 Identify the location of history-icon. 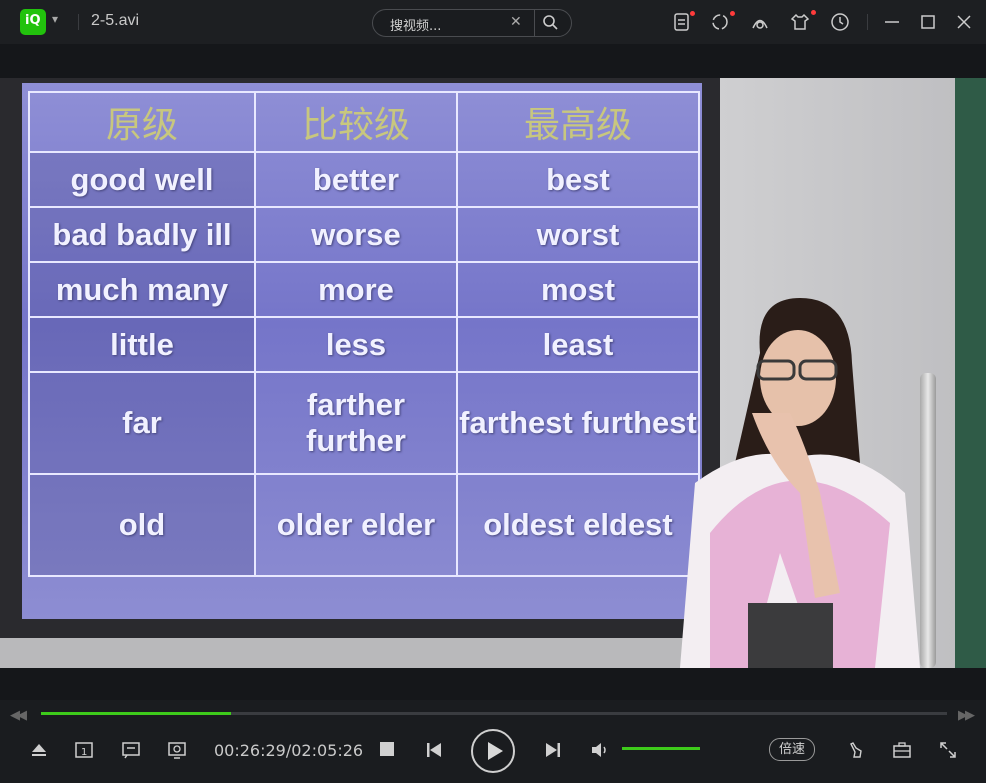
(840, 22).